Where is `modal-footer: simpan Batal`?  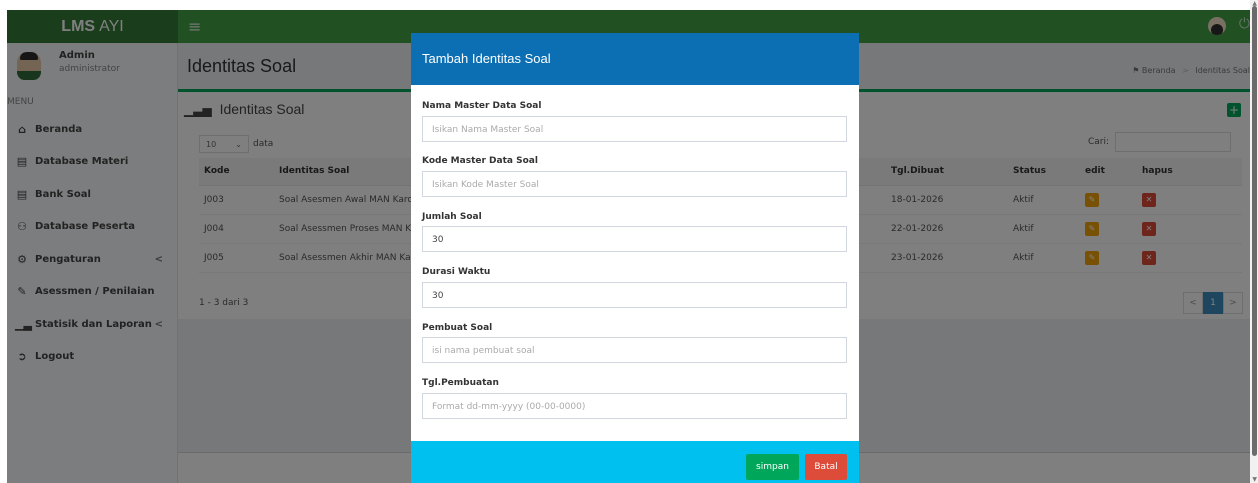 modal-footer: simpan Batal is located at coordinates (635, 462).